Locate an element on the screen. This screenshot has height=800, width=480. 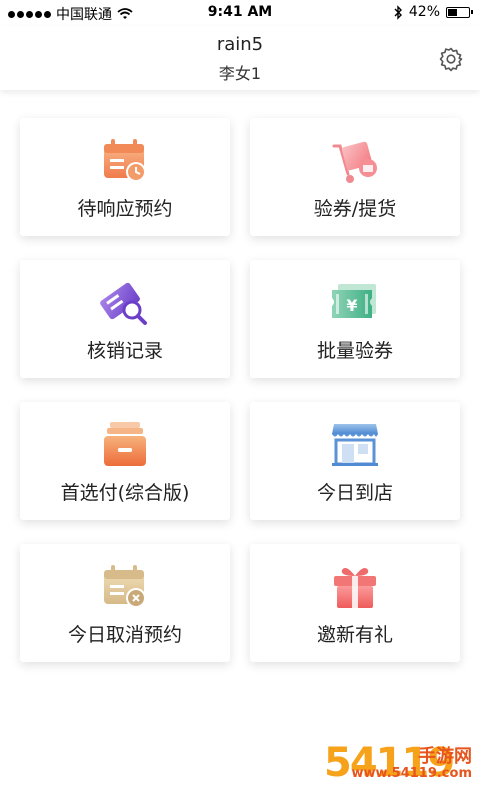
status-bar: 中国联通 9:41 AM 42% is located at coordinates (240, 13).